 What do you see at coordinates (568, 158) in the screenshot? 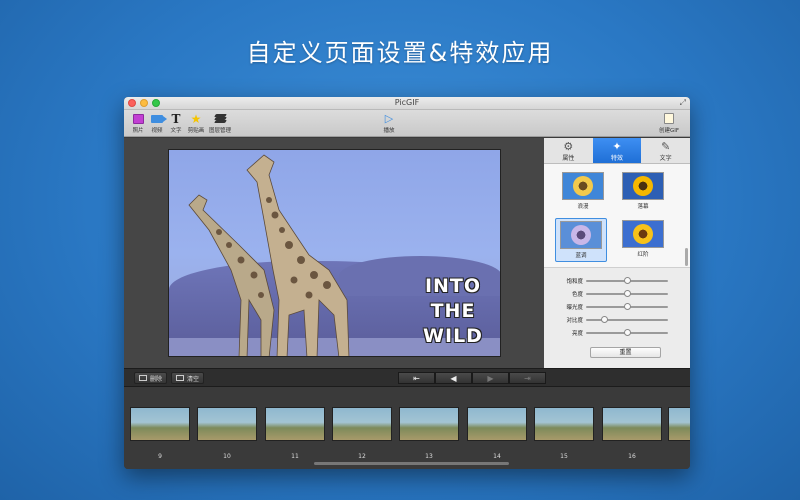
I see `tab-properties-label: 属性` at bounding box center [568, 158].